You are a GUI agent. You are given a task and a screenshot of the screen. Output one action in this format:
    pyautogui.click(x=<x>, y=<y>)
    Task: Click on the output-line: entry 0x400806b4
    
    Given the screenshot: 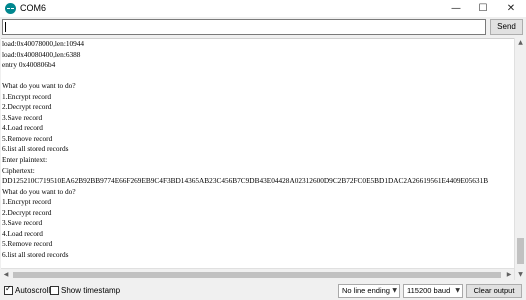 What is the action you would take?
    pyautogui.click(x=29, y=65)
    